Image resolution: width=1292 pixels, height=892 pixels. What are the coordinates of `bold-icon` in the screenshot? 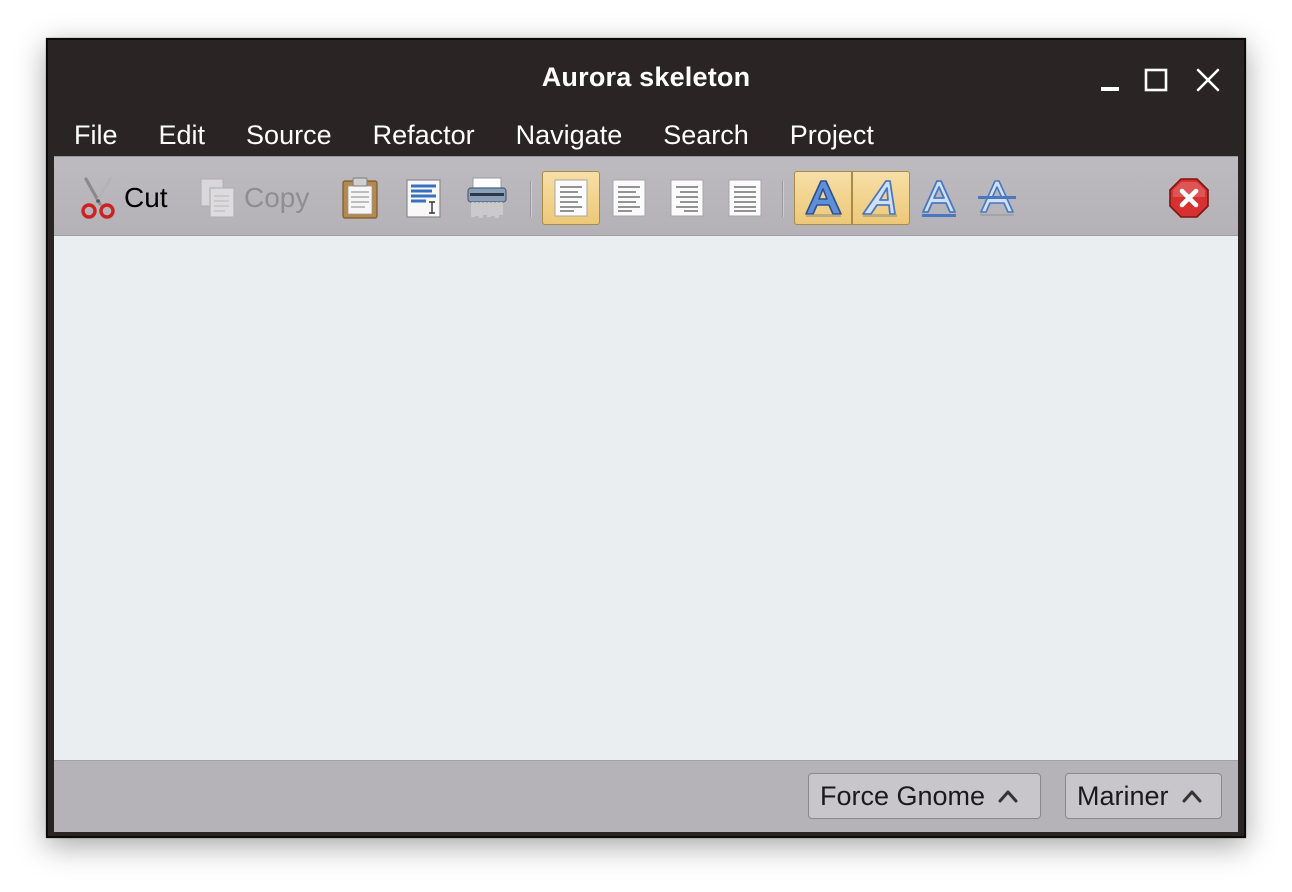 It's located at (823, 198).